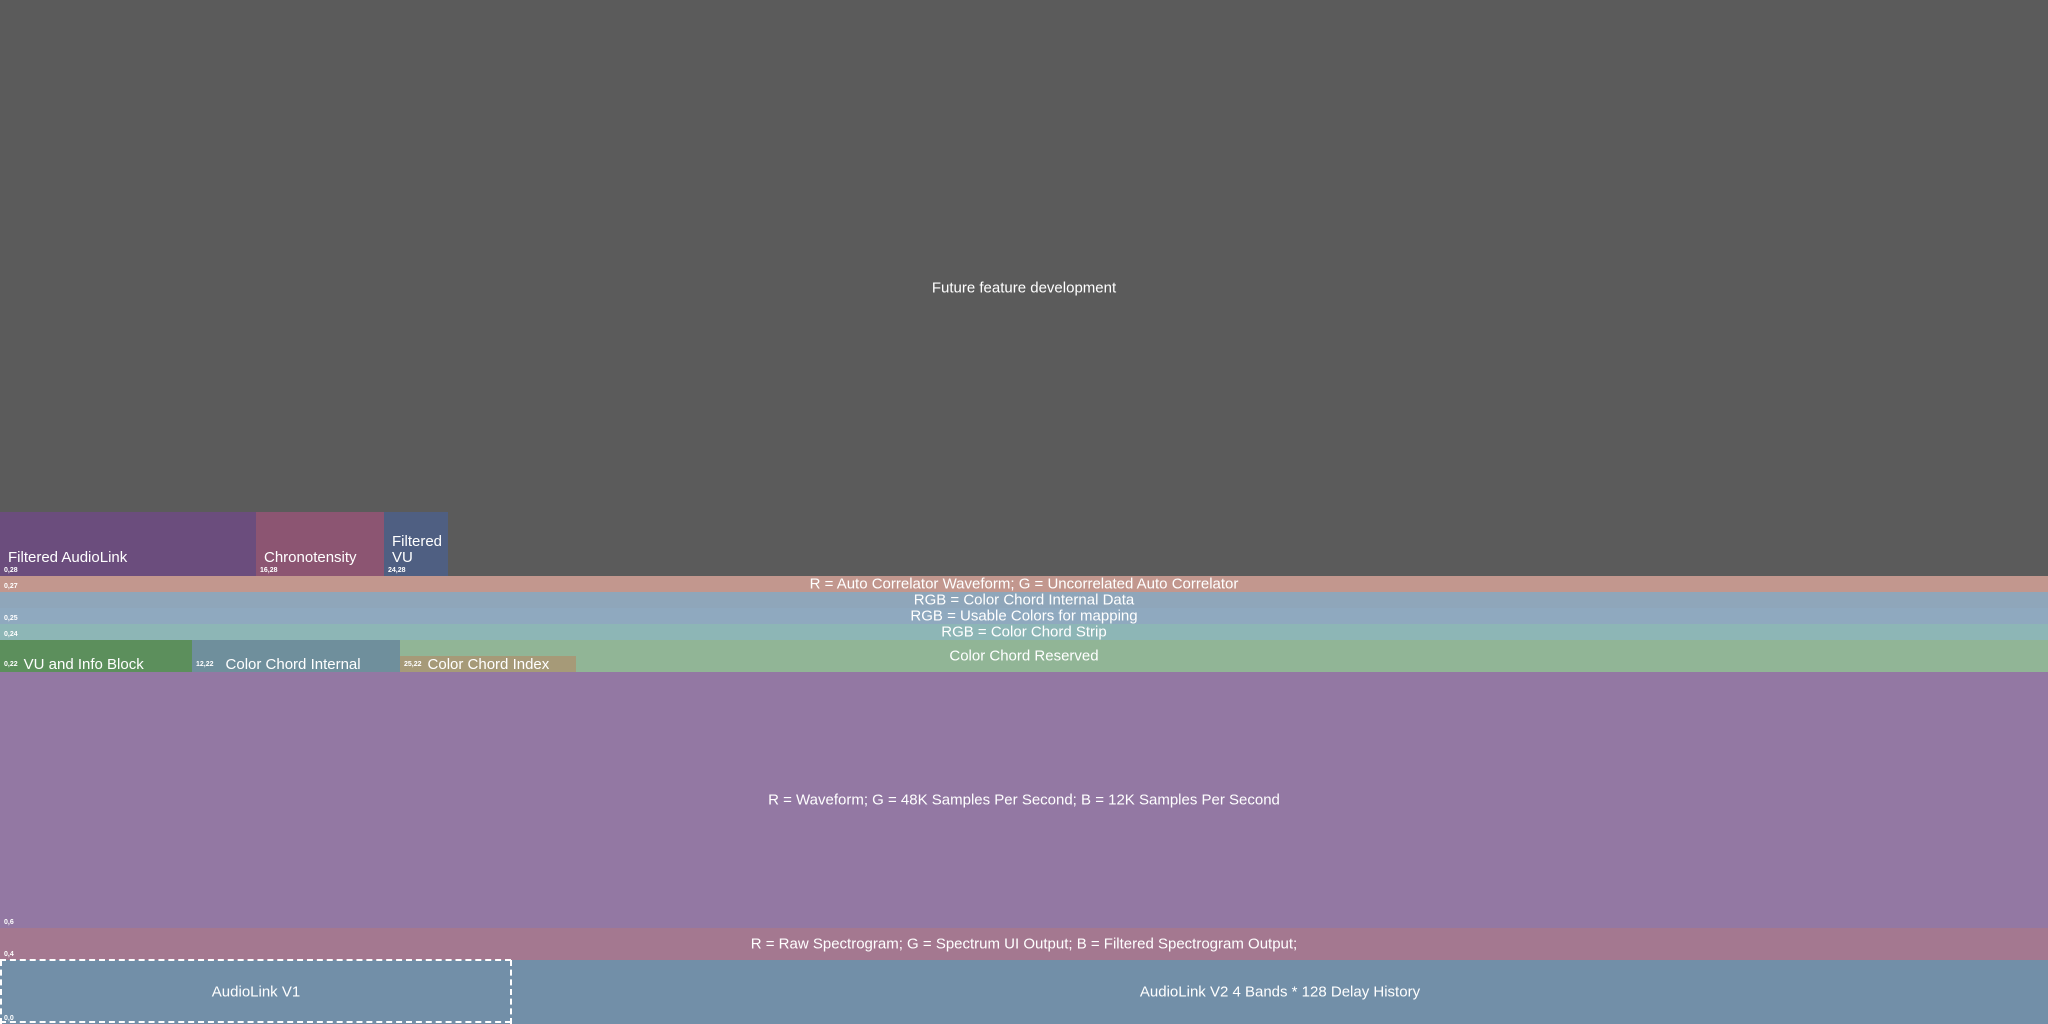  I want to click on filtered-vu-label-line2: VU, so click(402, 557).